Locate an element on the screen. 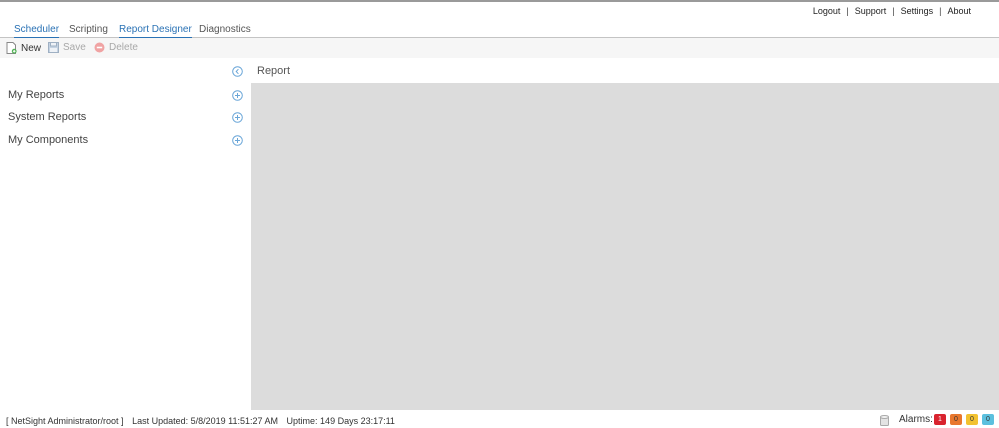  major-alarm-badge: 0 is located at coordinates (956, 419).